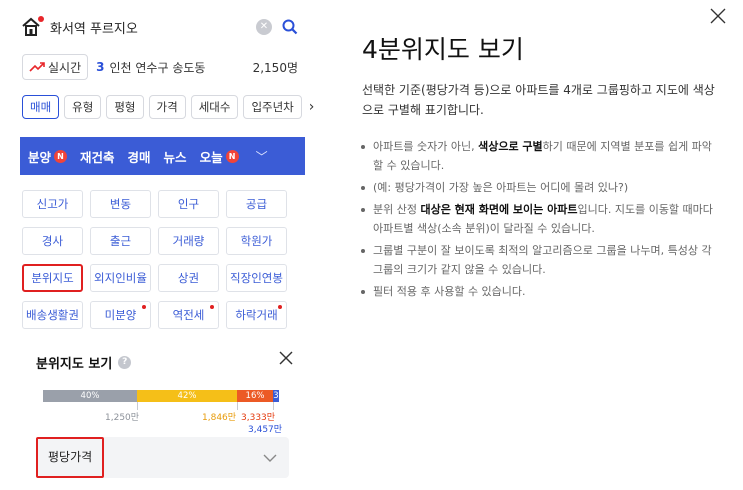 This screenshot has height=490, width=743. I want to click on realtime-rank: 3, so click(100, 67).